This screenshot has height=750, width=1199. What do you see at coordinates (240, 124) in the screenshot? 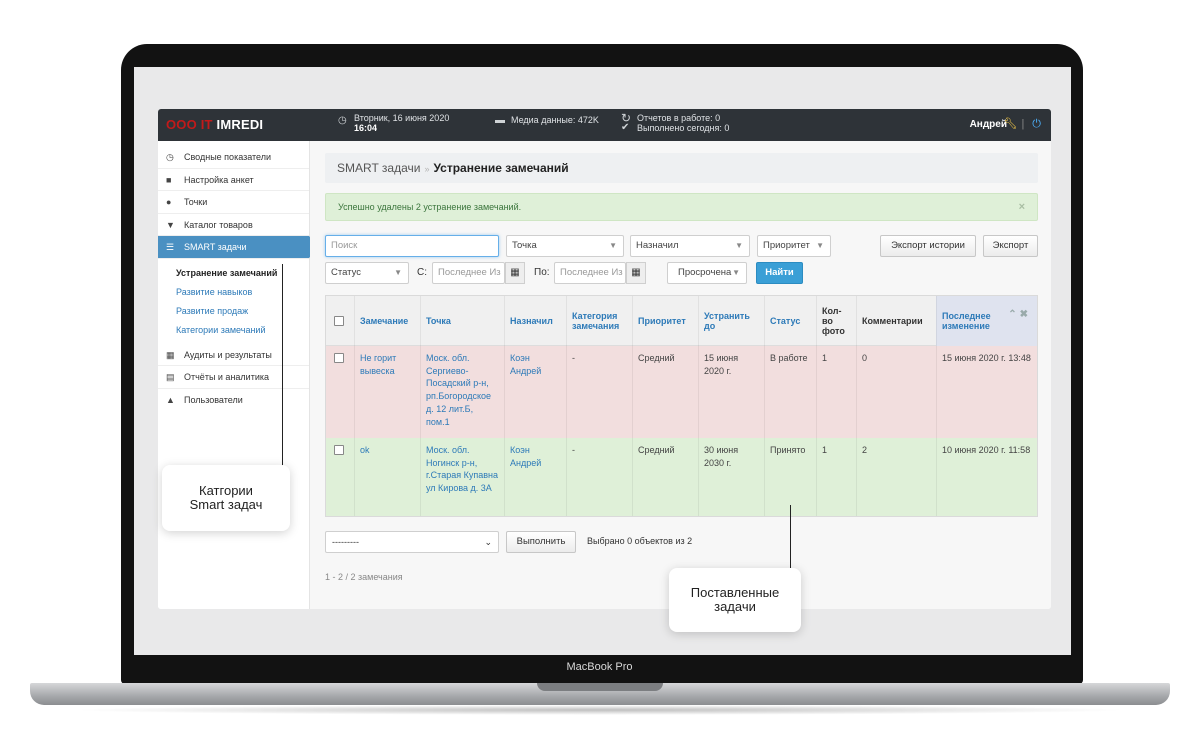
I see `brand-name: IMREDI` at bounding box center [240, 124].